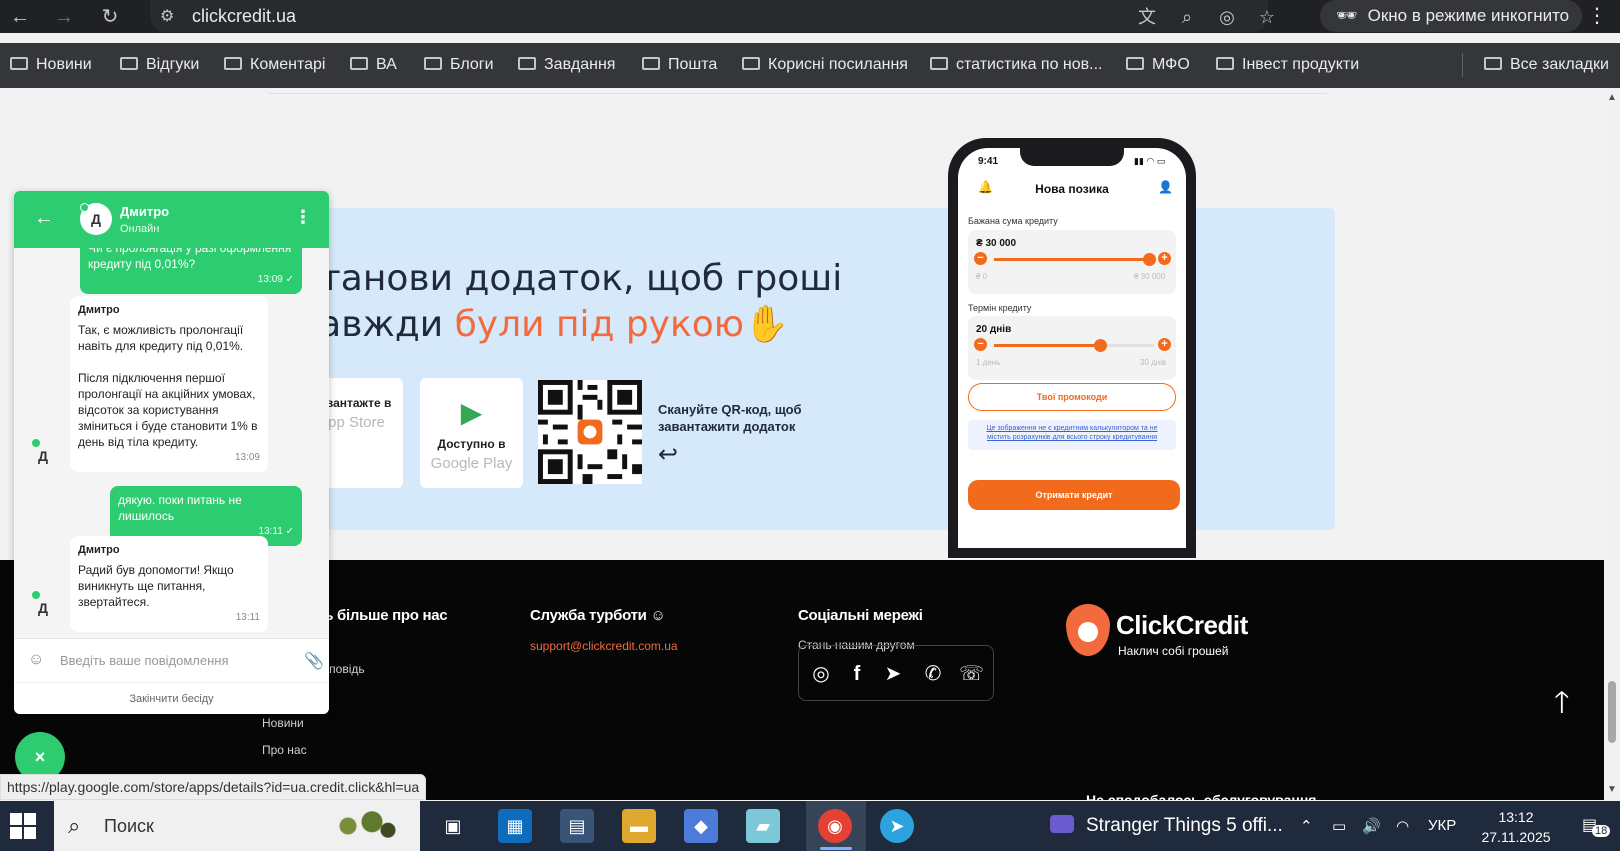 Image resolution: width=1620 pixels, height=851 pixels. I want to click on star-icon: ☆, so click(1267, 17).